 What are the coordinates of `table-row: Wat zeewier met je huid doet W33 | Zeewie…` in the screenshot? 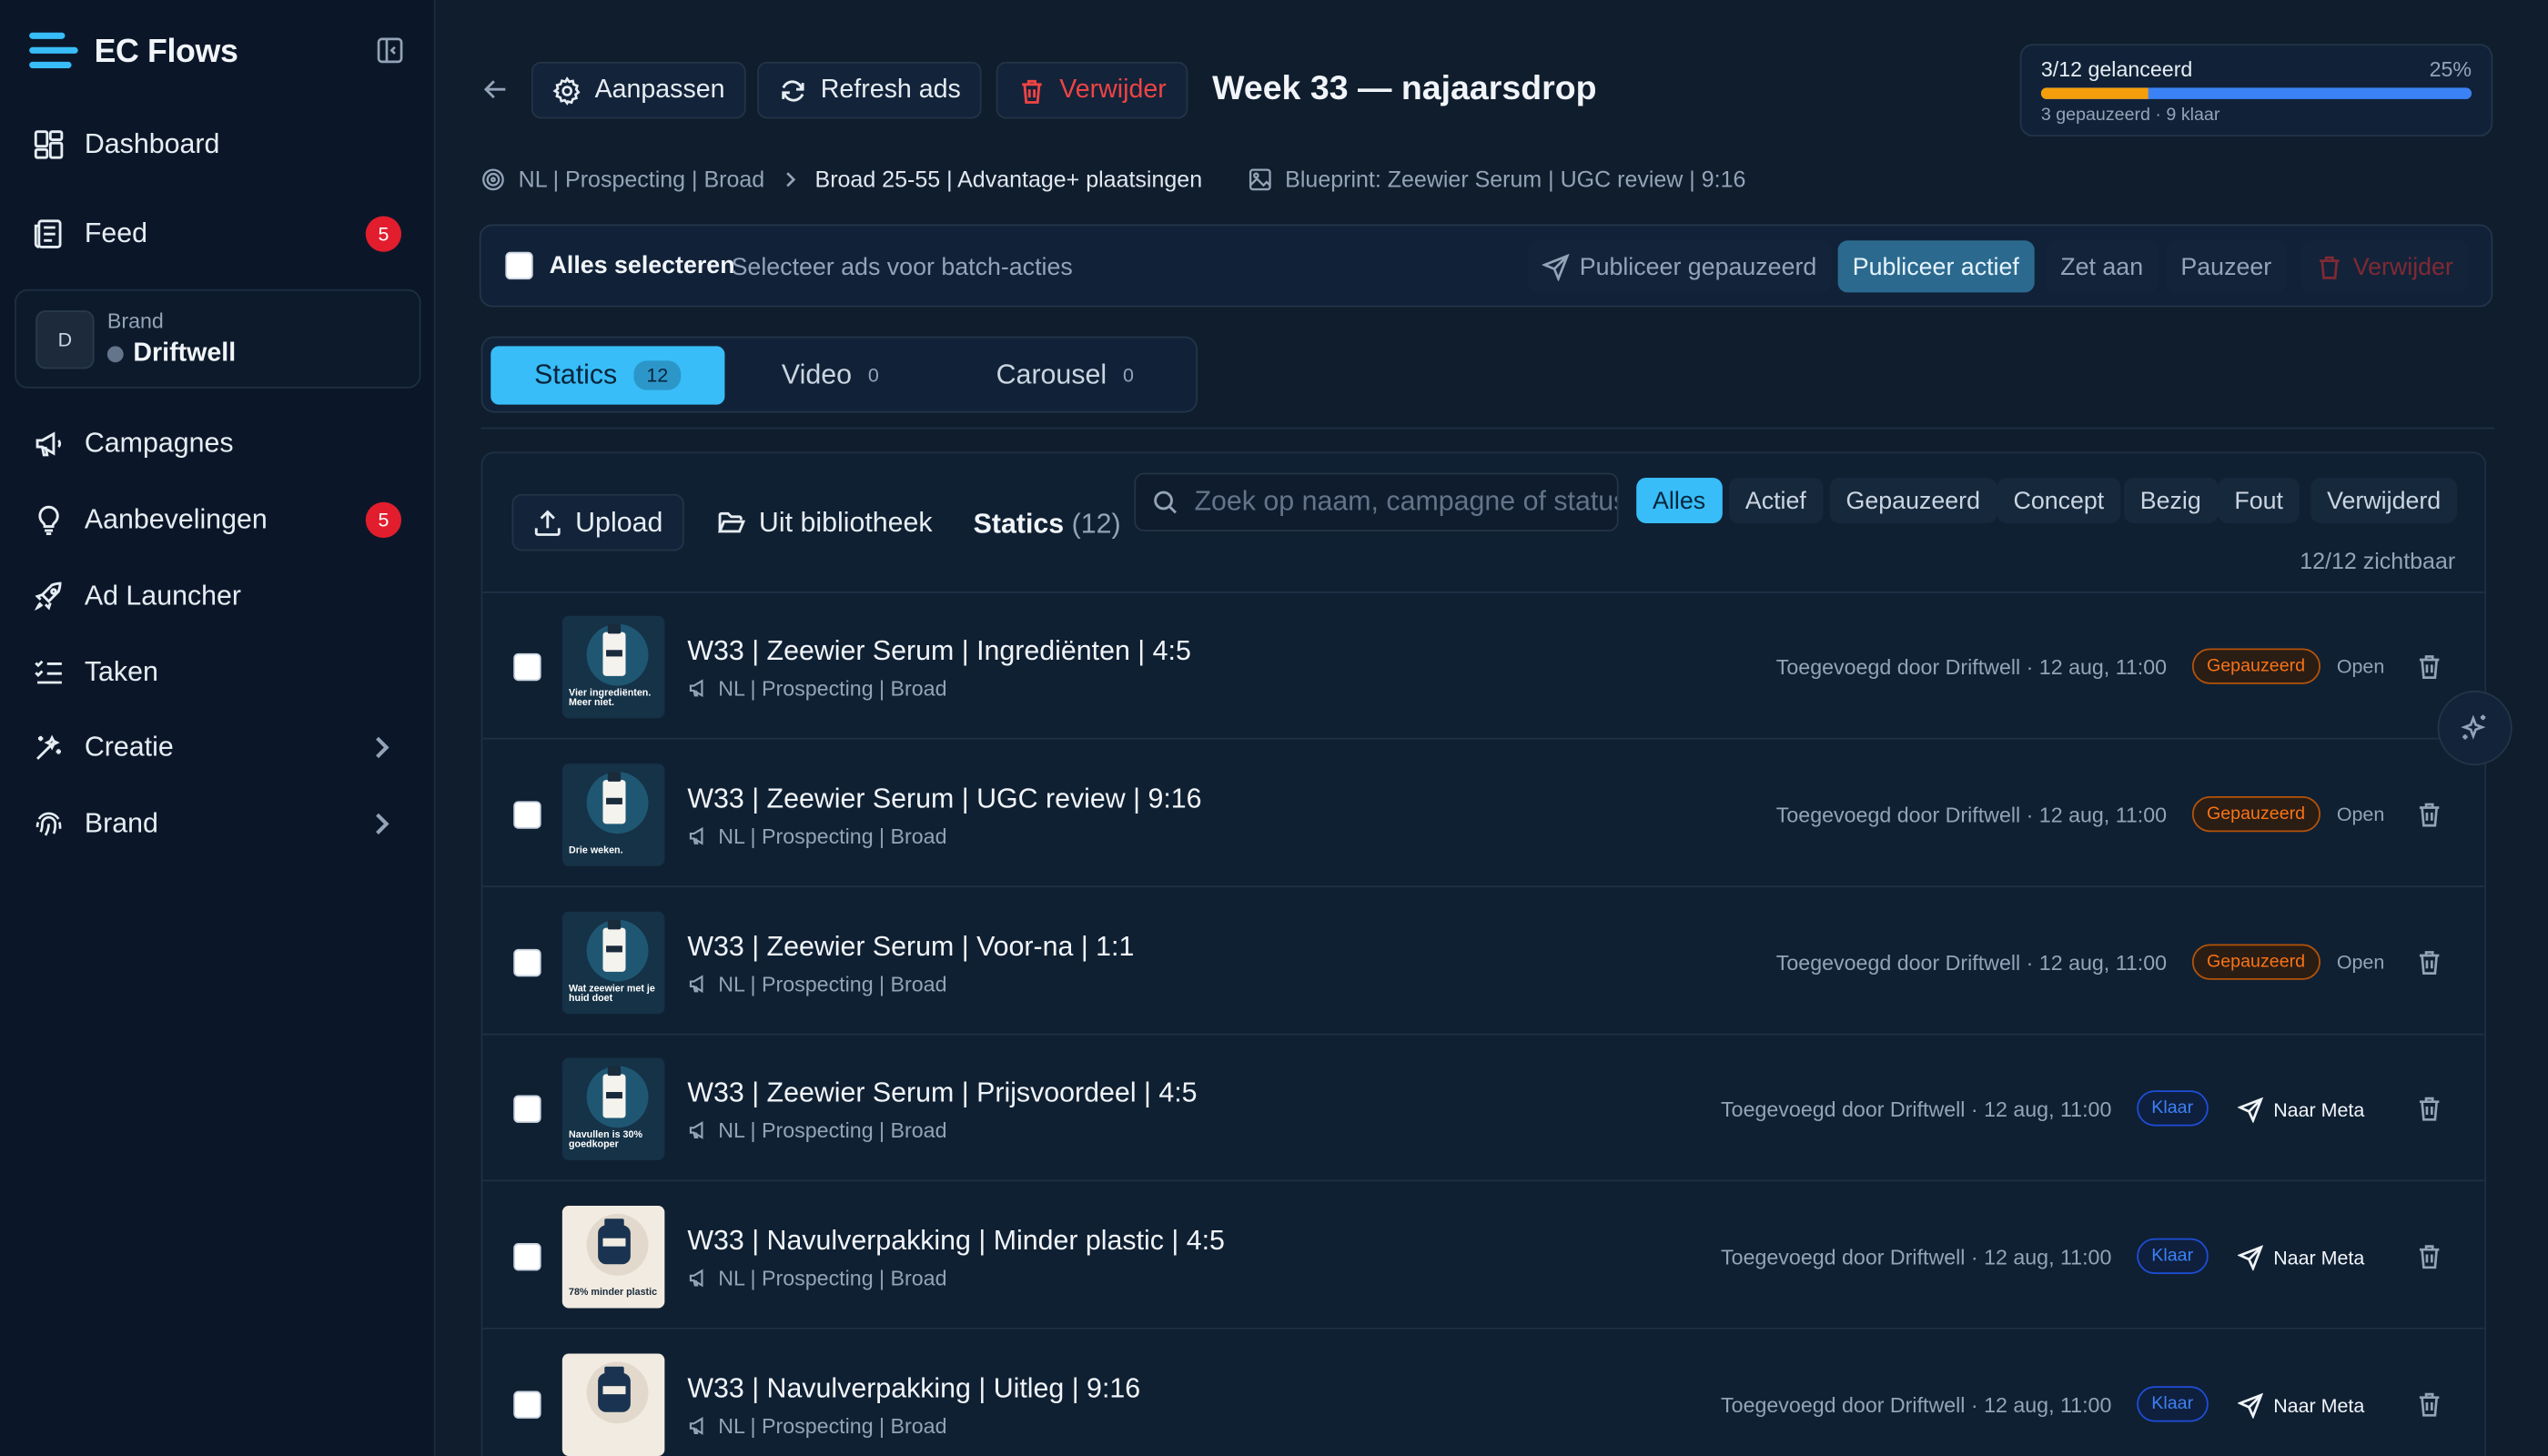 It's located at (1484, 963).